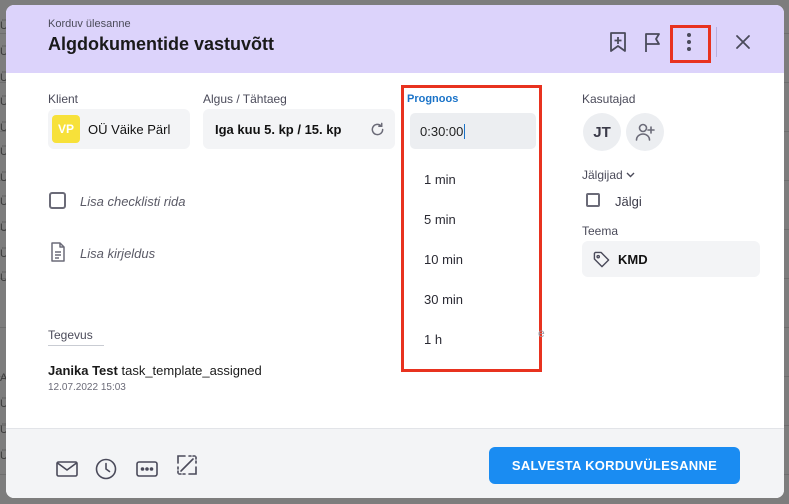 Image resolution: width=789 pixels, height=504 pixels. What do you see at coordinates (66, 129) in the screenshot?
I see `client-badge: VP` at bounding box center [66, 129].